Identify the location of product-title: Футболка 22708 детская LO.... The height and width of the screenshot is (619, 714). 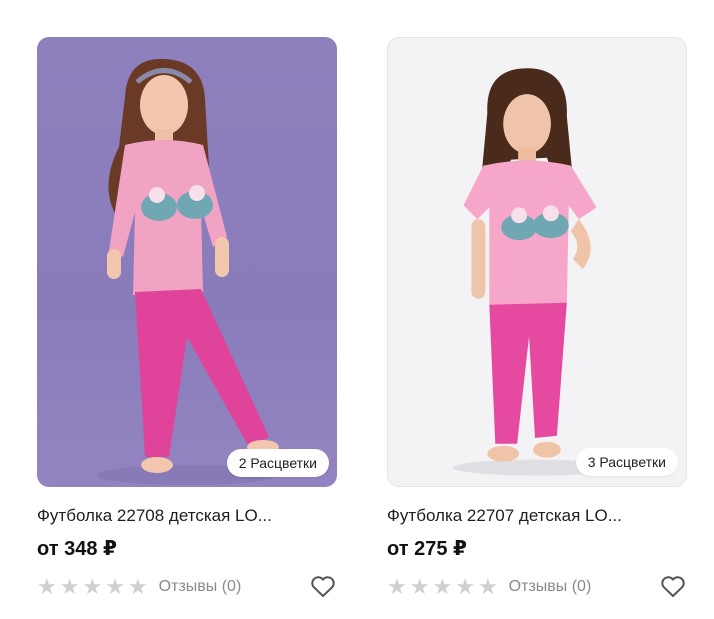
(187, 516).